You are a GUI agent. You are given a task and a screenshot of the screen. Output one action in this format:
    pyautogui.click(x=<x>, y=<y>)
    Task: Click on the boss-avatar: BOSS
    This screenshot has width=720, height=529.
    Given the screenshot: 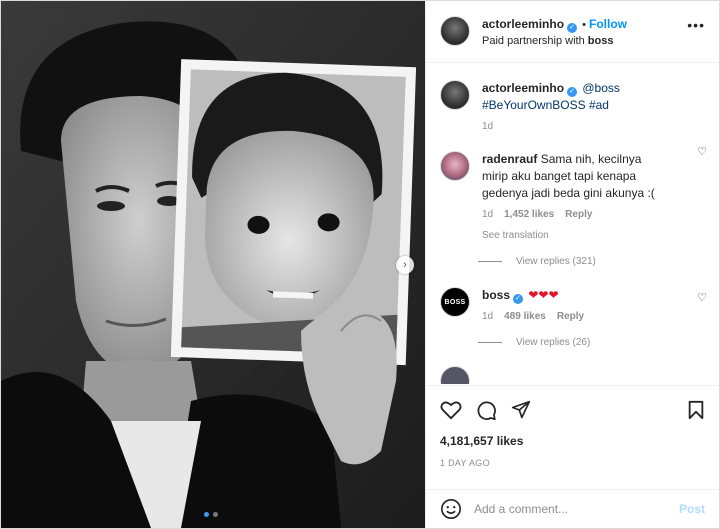 What is the action you would take?
    pyautogui.click(x=455, y=302)
    